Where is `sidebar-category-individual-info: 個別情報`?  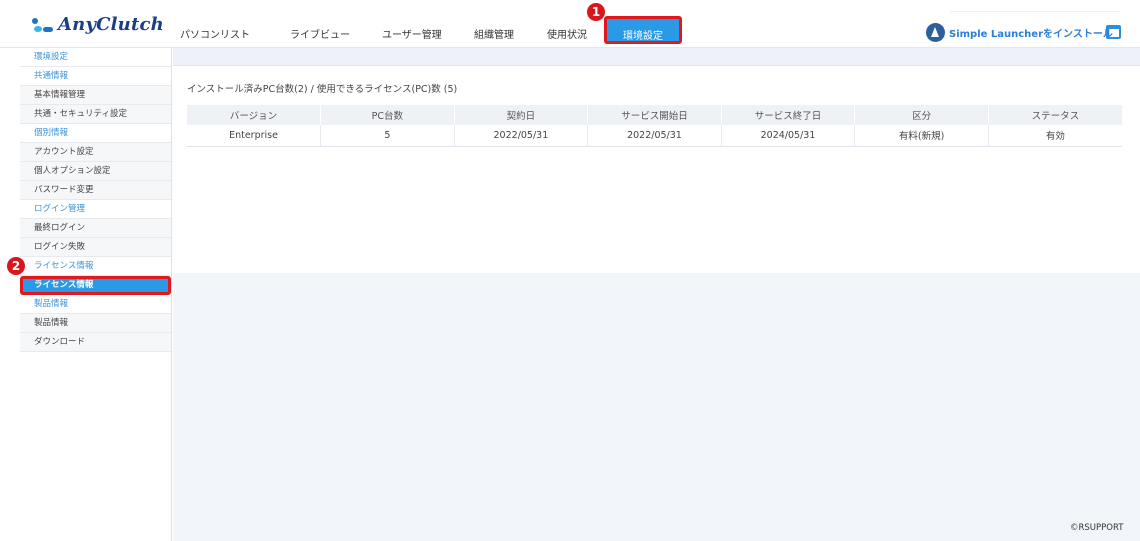
sidebar-category-individual-info: 個別情報 is located at coordinates (95, 133).